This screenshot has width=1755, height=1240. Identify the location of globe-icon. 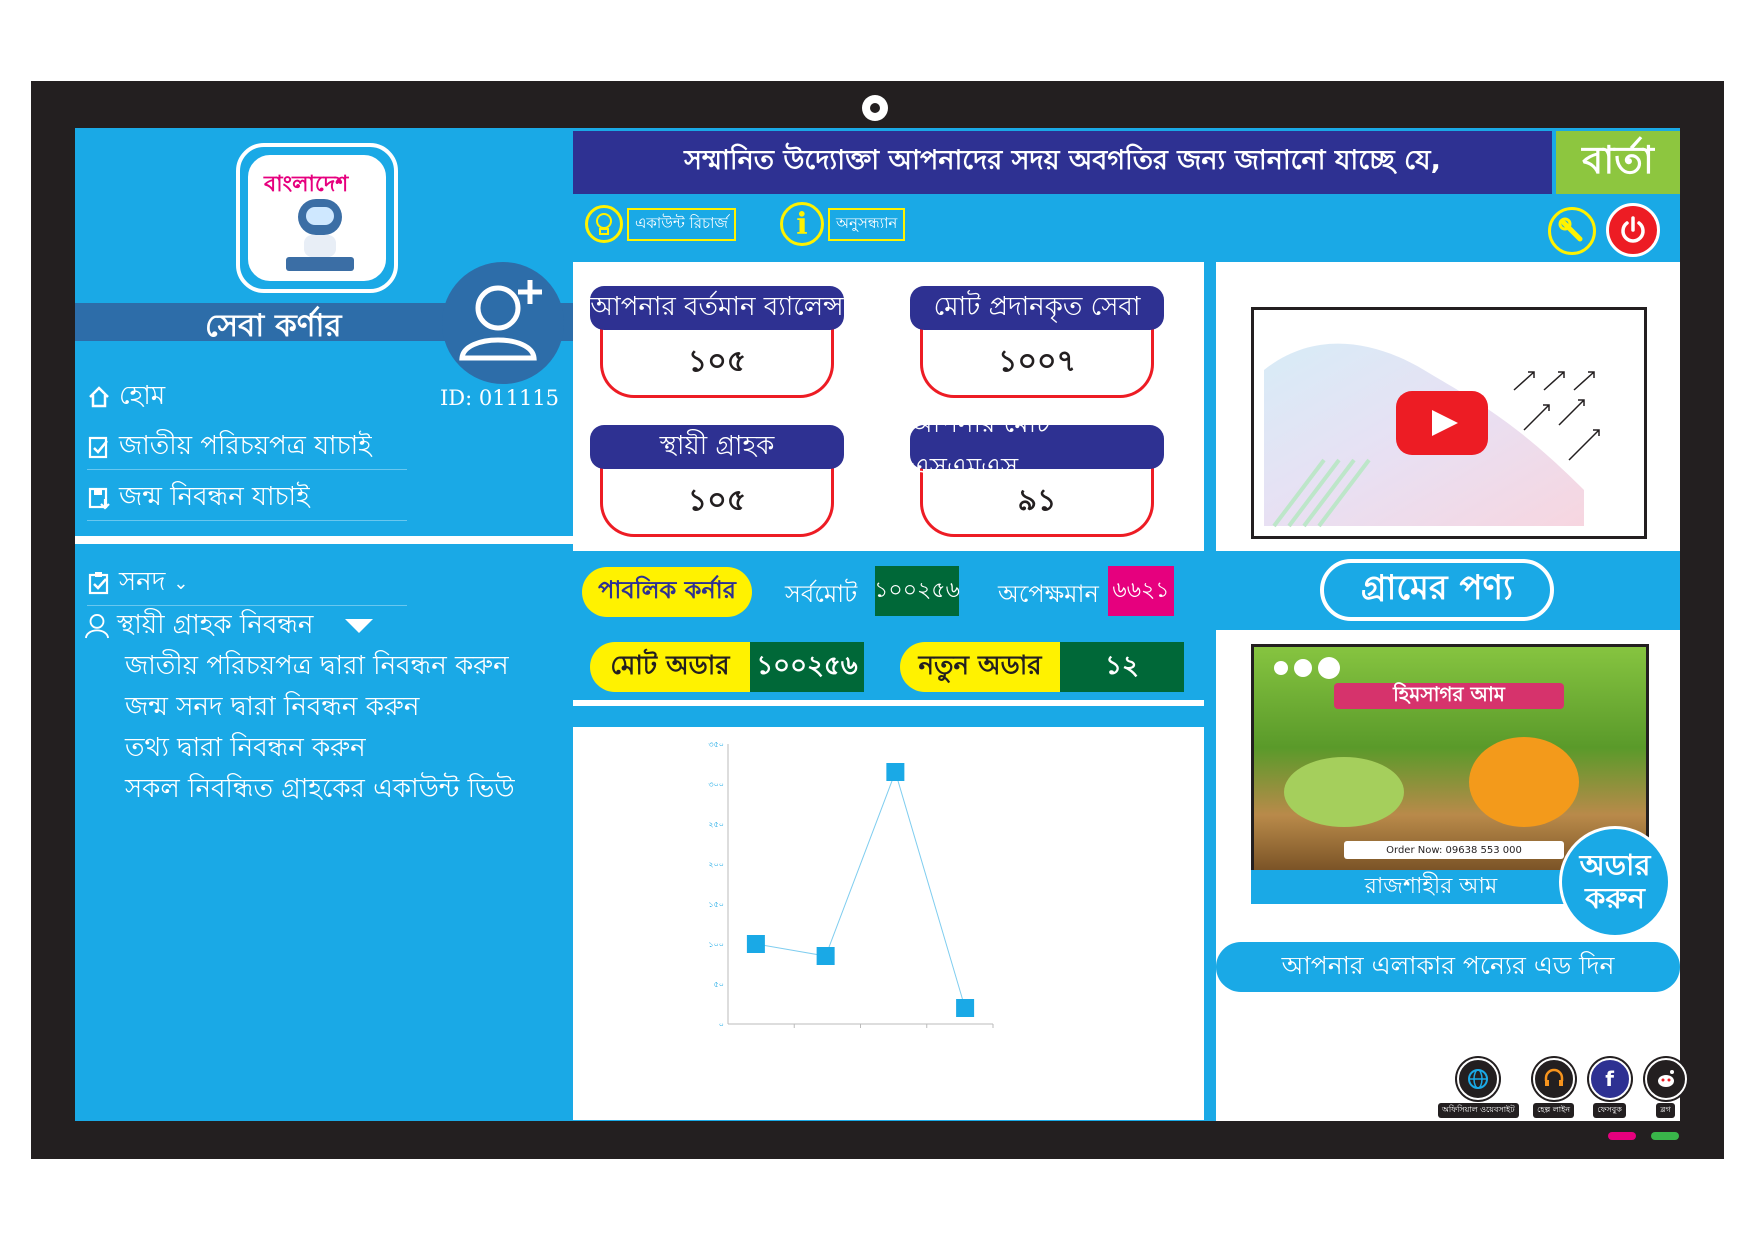
(1478, 1079).